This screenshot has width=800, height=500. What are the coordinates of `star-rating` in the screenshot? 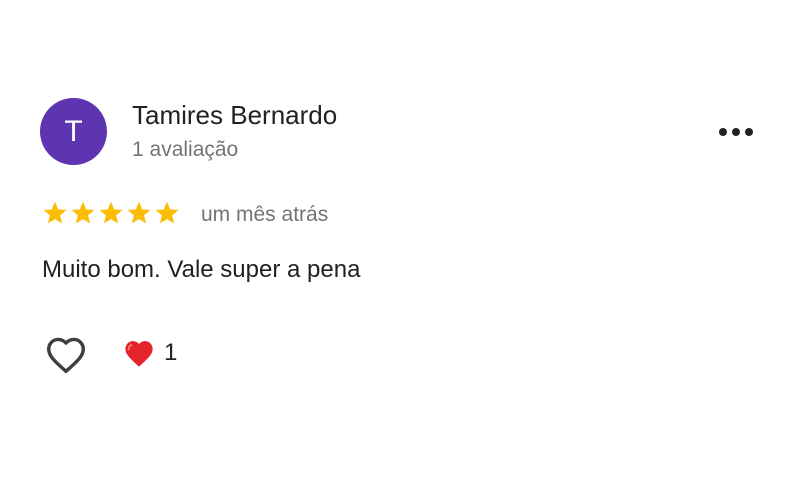 It's located at (111, 213).